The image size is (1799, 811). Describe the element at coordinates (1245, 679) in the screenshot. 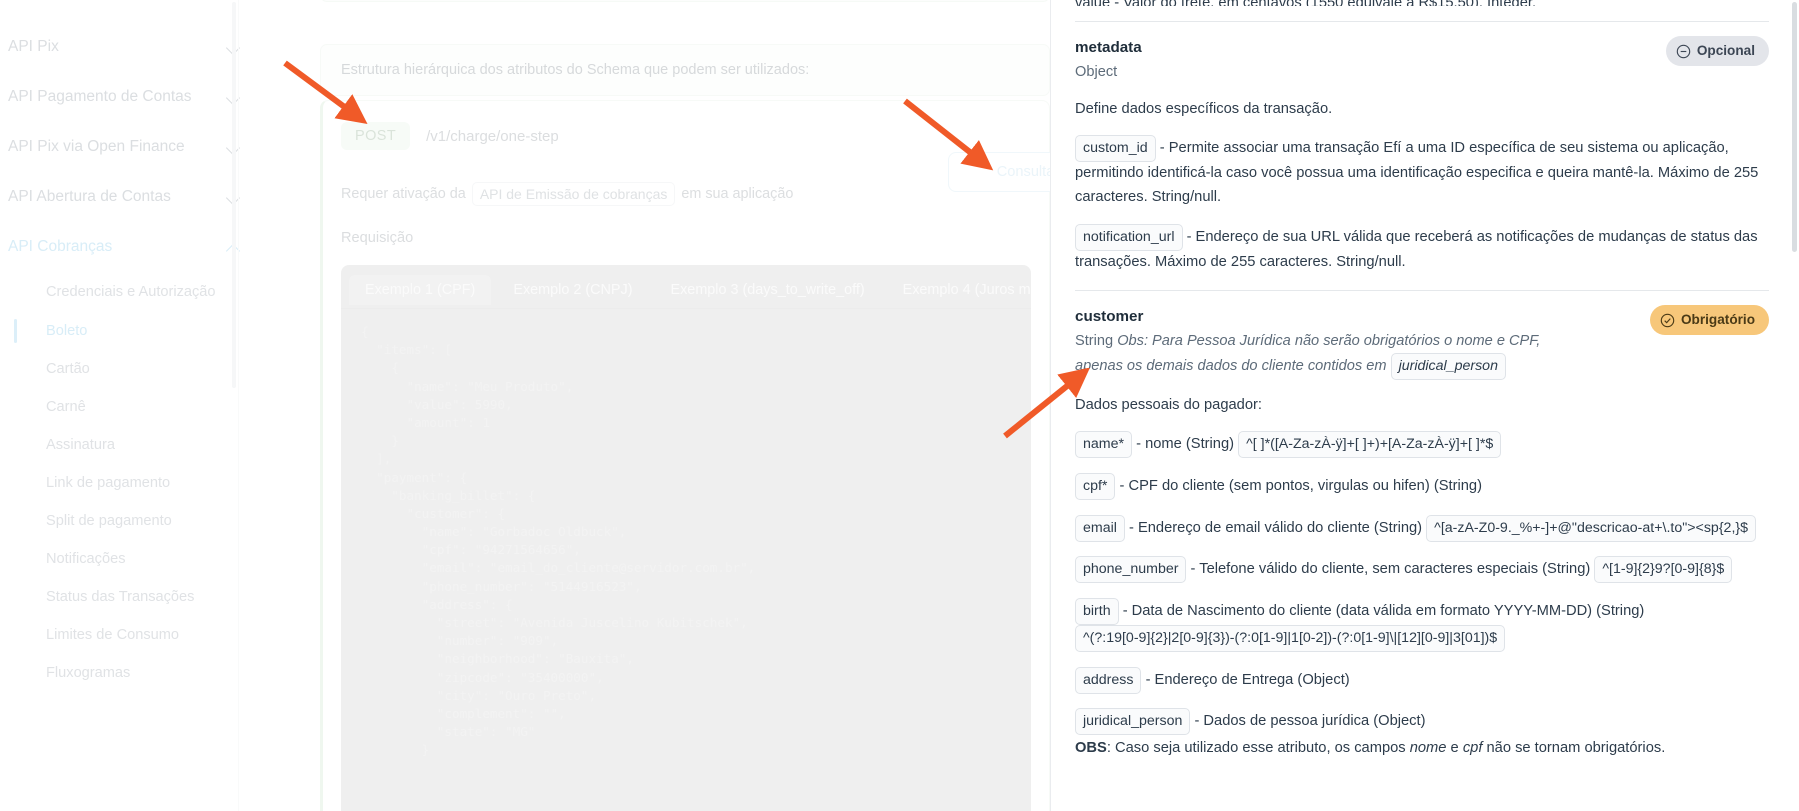

I see `field-description: - Endereço de Entrega (Object)` at that location.